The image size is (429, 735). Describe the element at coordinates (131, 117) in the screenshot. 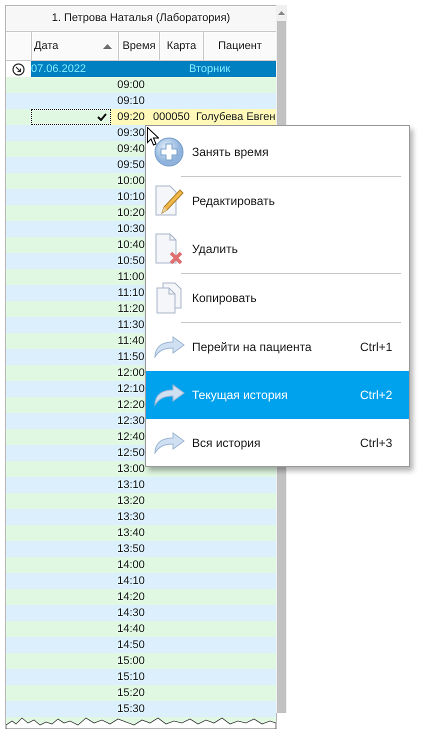

I see `time-cell: 09:20` at that location.